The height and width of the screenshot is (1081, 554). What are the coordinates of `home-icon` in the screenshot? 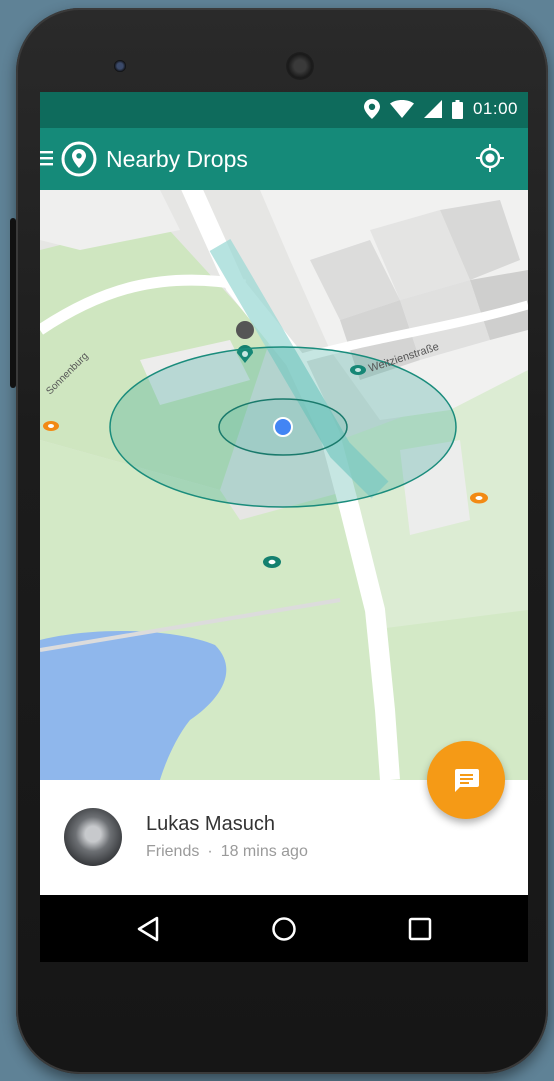 It's located at (284, 929).